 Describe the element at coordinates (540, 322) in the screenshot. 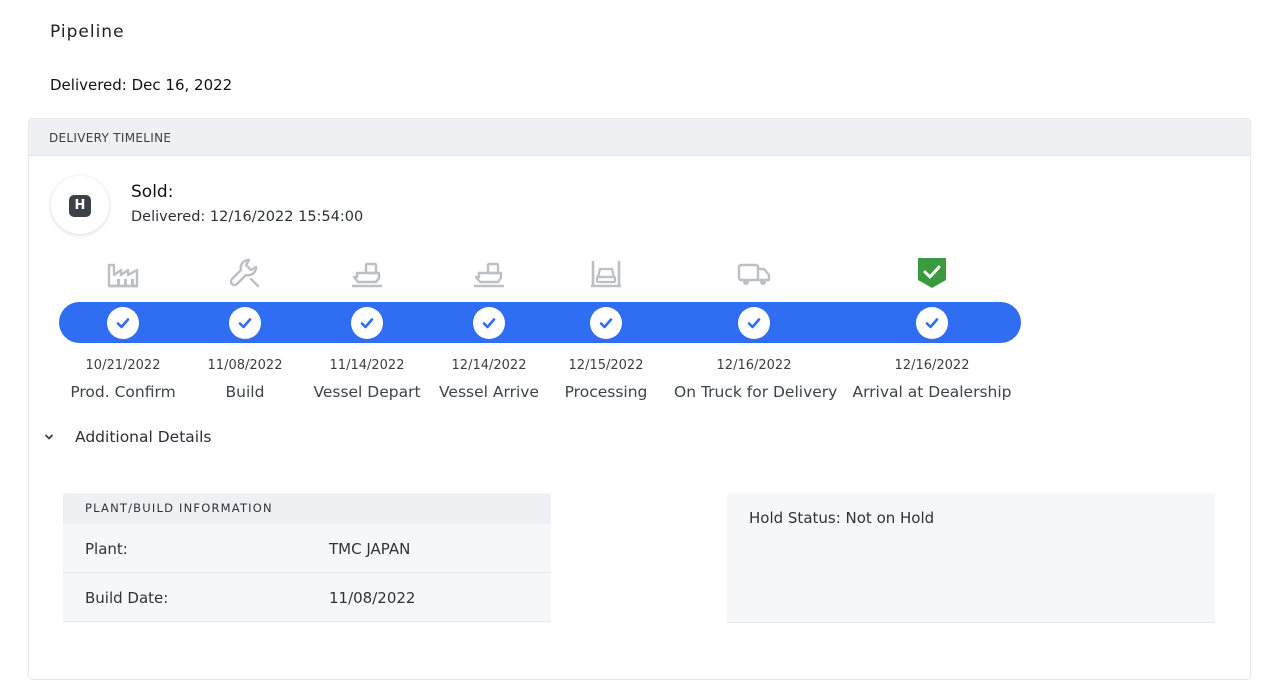

I see `timeline-progress-bar` at that location.